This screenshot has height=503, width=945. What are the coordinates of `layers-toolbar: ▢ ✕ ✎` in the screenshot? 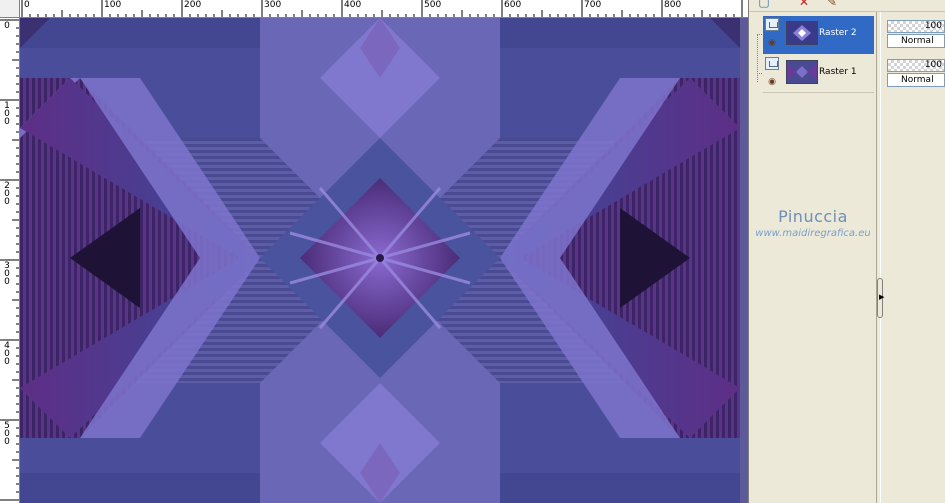 It's located at (847, 6).